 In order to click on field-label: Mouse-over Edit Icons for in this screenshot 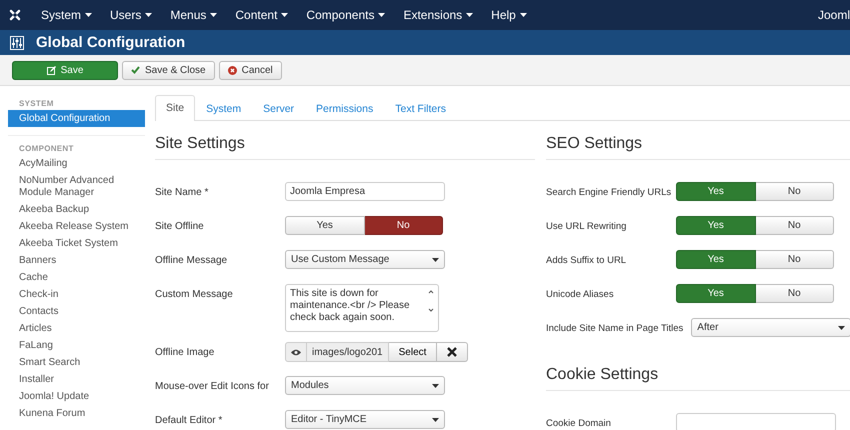, I will do `click(212, 386)`.